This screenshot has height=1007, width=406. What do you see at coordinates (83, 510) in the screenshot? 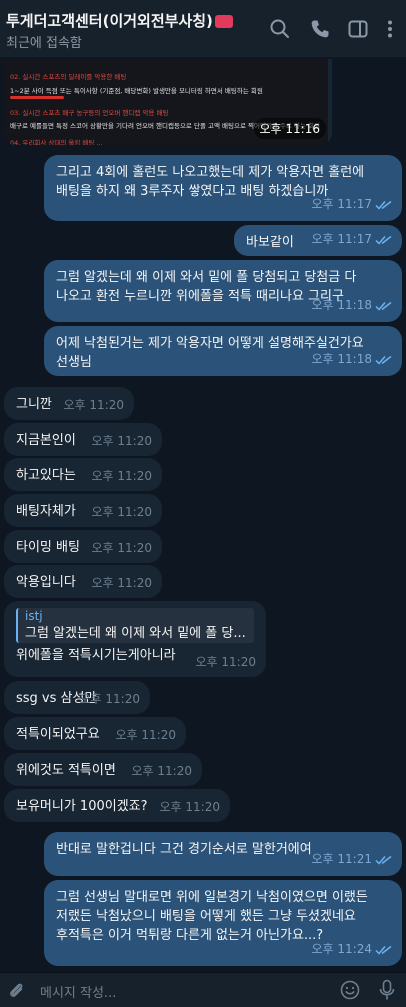
I see `incoming-message: 배팅자체가 오후 11:20` at bounding box center [83, 510].